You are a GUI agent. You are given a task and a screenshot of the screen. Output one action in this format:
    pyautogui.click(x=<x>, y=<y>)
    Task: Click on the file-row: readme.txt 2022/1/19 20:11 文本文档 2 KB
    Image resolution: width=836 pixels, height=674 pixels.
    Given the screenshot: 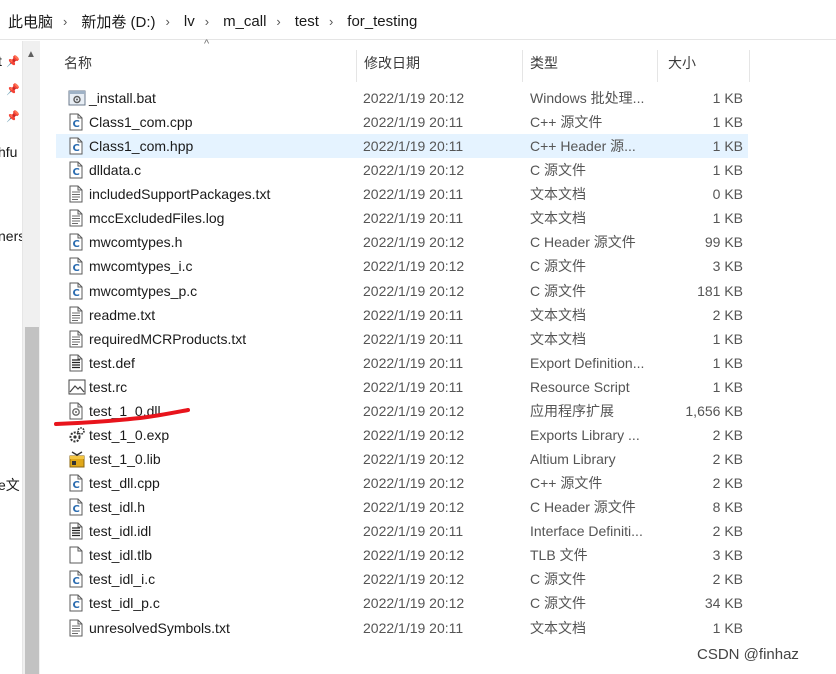 What is the action you would take?
    pyautogui.click(x=402, y=315)
    